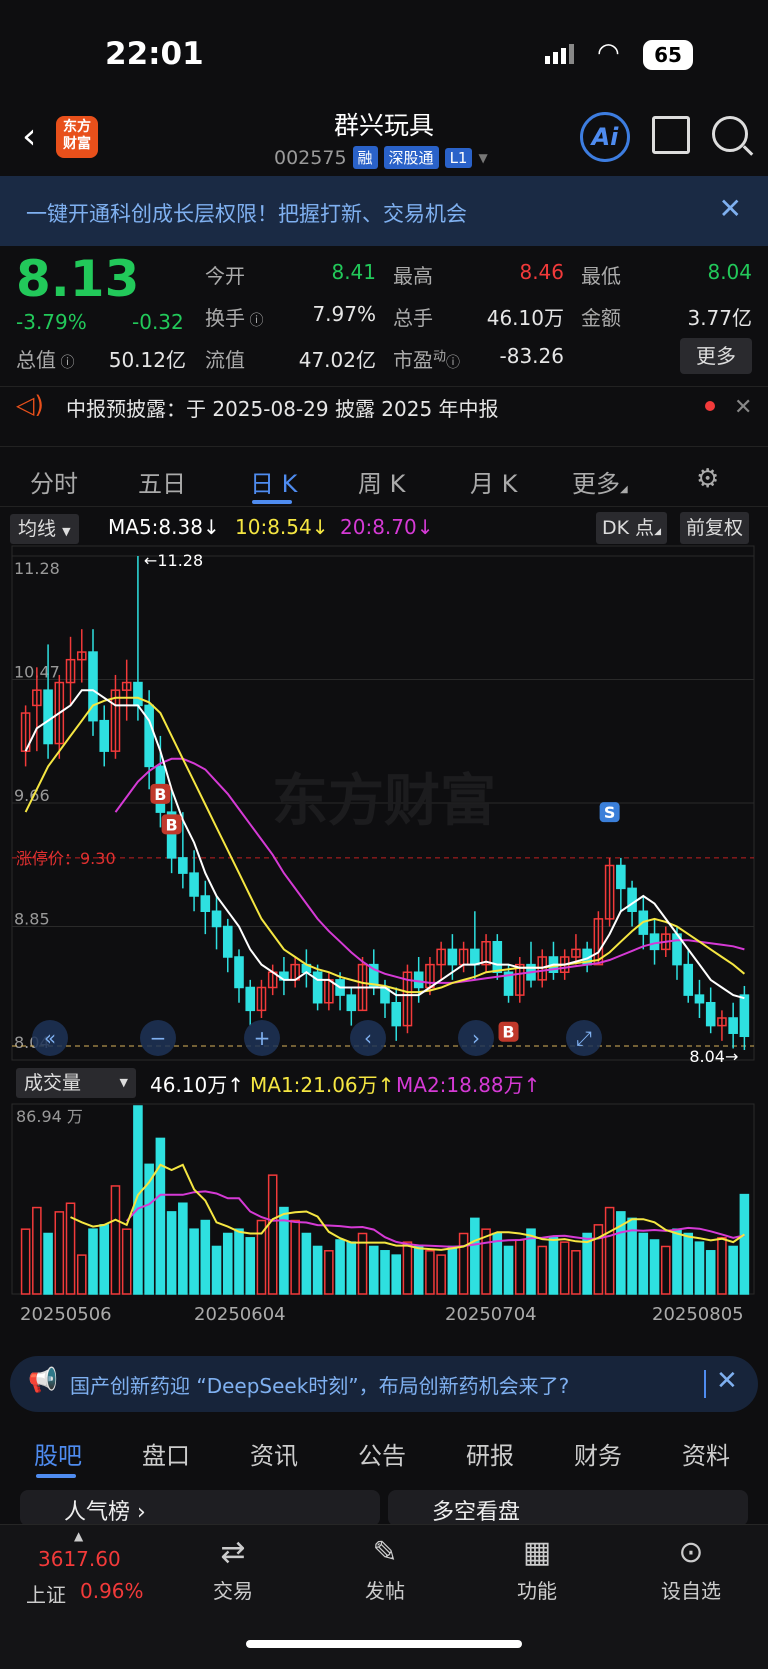 This screenshot has height=1669, width=768. Describe the element at coordinates (162, 481) in the screenshot. I see `tab-5day: 五日` at that location.